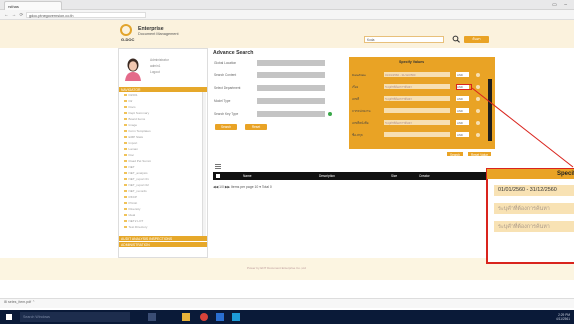 This screenshot has height=324, width=574. I want to click on tree-item: Test Directory, so click(162, 227).